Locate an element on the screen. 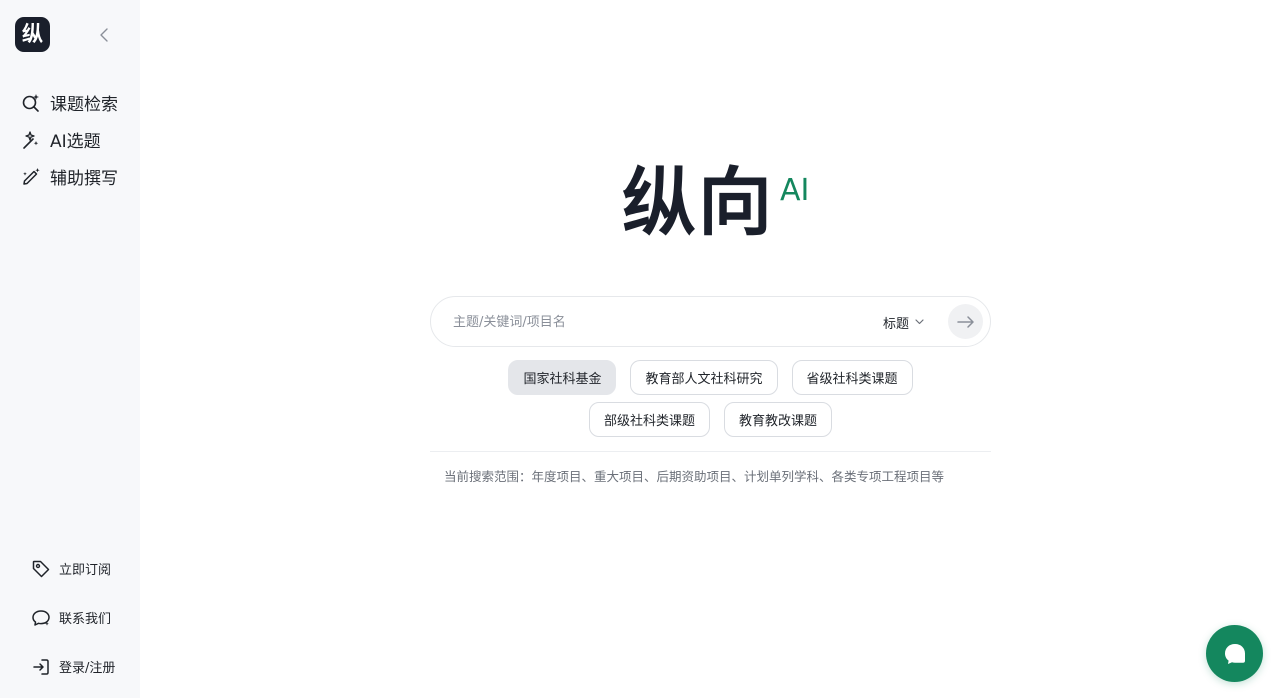 The image size is (1280, 700). login-register-label: 登录/注册 is located at coordinates (87, 668).